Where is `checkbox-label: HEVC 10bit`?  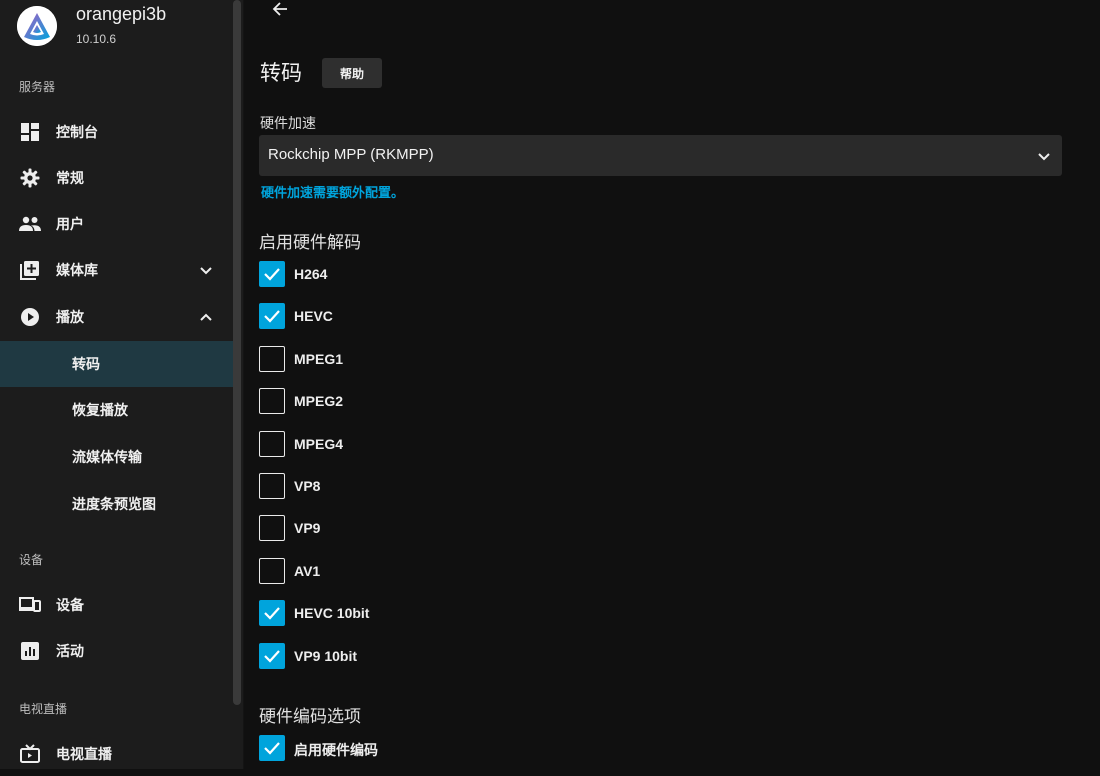
checkbox-label: HEVC 10bit is located at coordinates (332, 613).